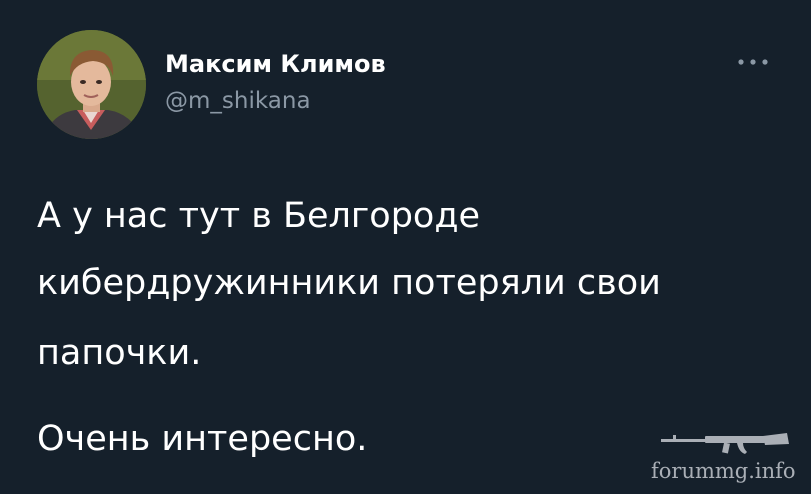  I want to click on rifle-icon, so click(725, 443).